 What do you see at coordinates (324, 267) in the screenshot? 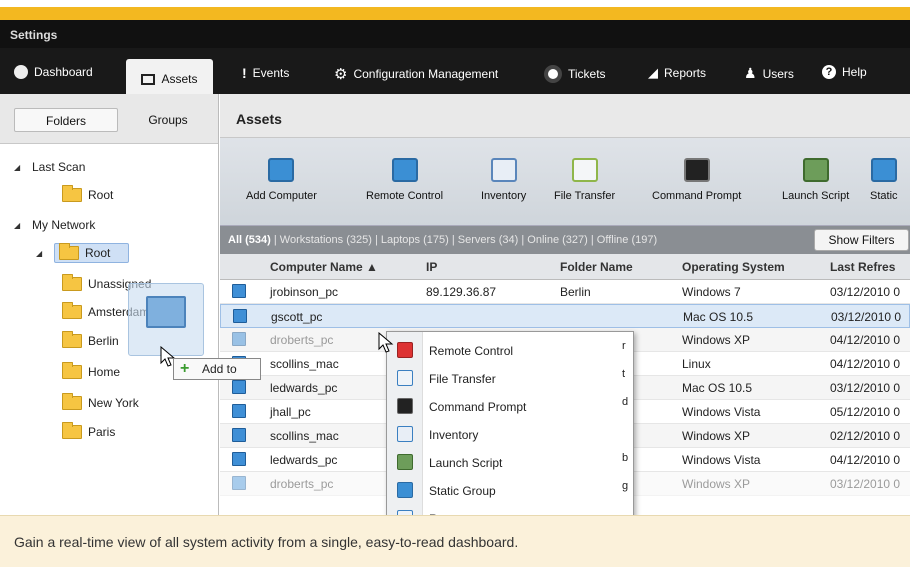
I see `column-computer-name: Computer Name ▲` at bounding box center [324, 267].